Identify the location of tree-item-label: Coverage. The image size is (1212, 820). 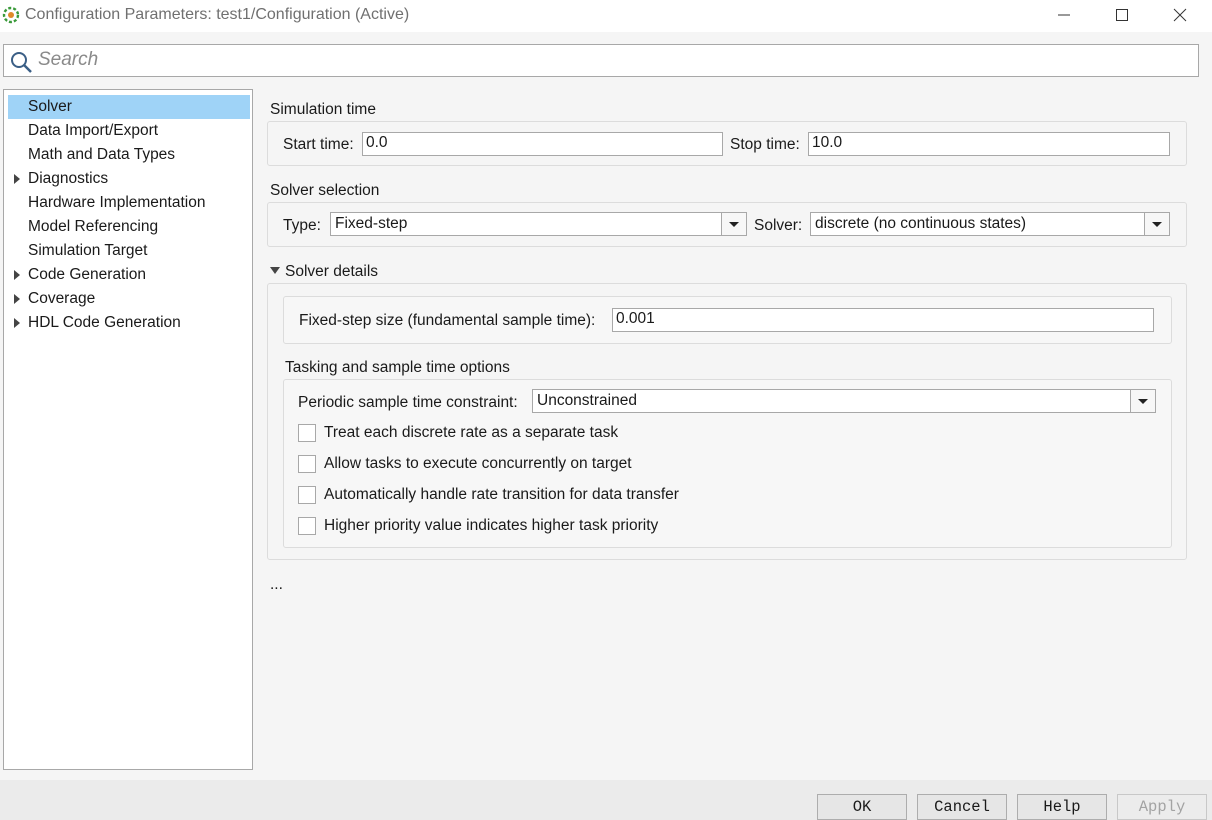
(62, 298).